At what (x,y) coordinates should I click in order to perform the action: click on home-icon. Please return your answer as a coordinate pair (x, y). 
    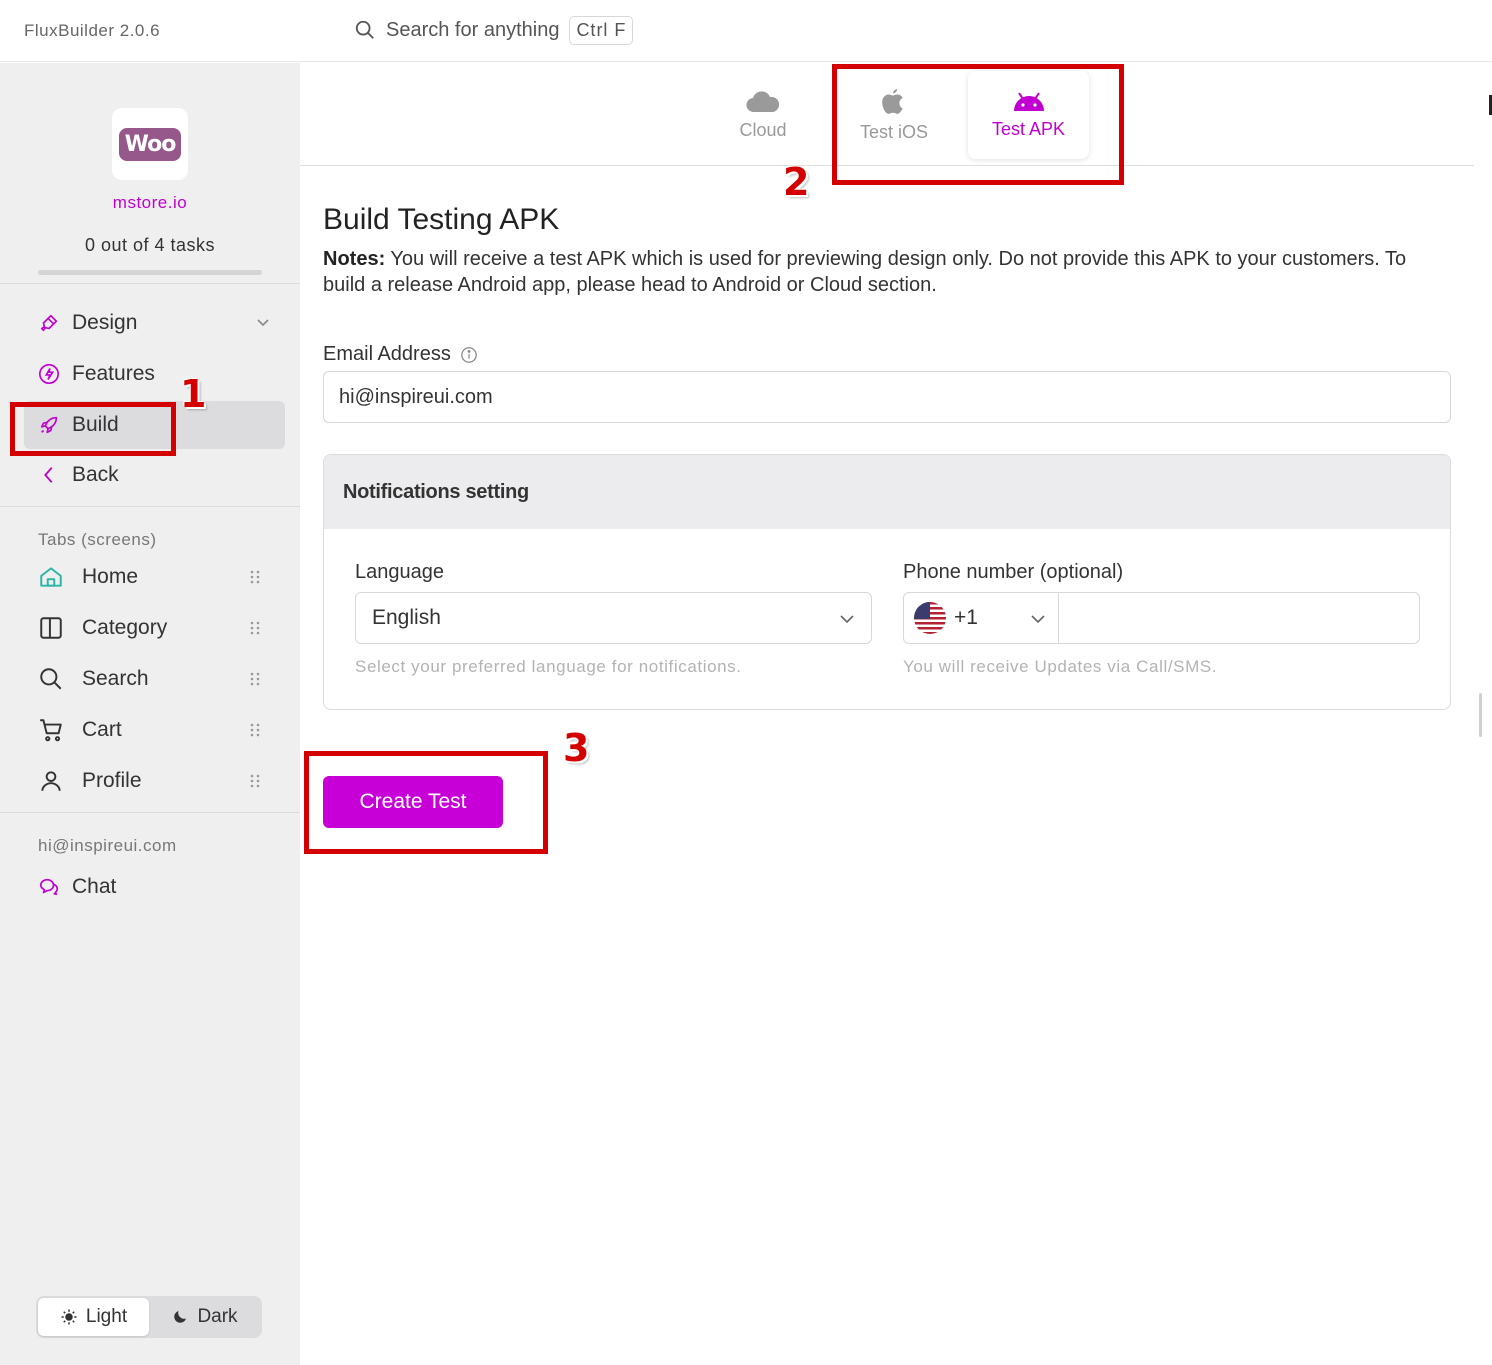
    Looking at the image, I should click on (51, 577).